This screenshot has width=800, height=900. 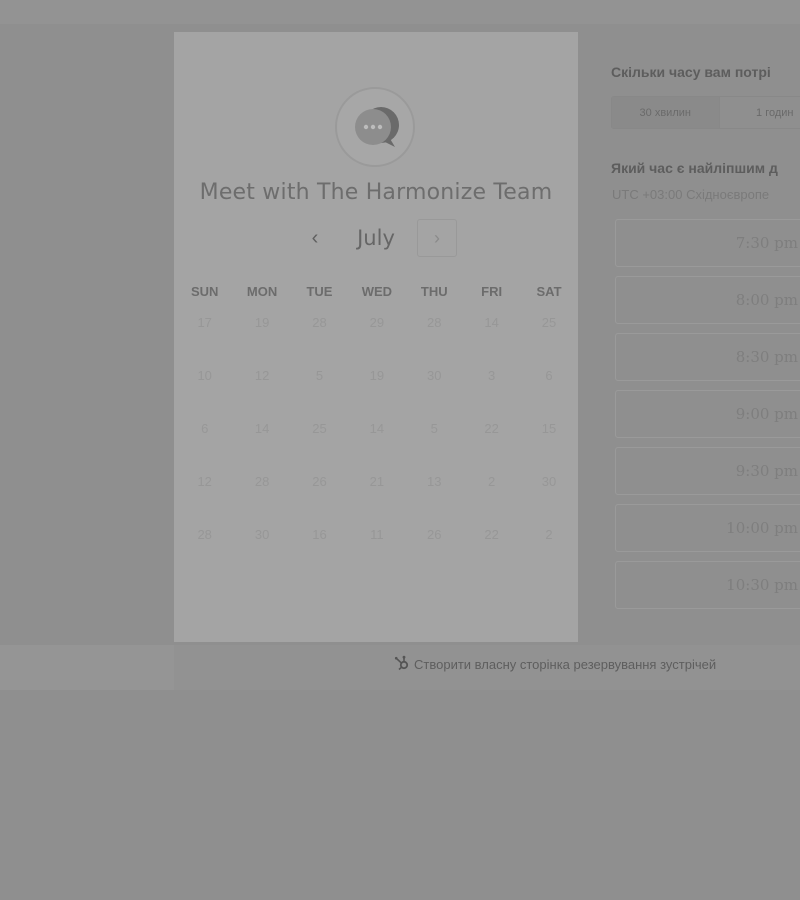 I want to click on calendar-week: 17 19 28 29 28 14 25, so click(x=376, y=325).